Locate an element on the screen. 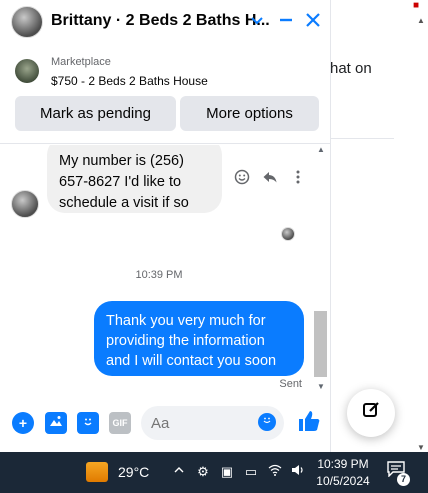 The image size is (428, 493). chevron-up-icon is located at coordinates (179, 472).